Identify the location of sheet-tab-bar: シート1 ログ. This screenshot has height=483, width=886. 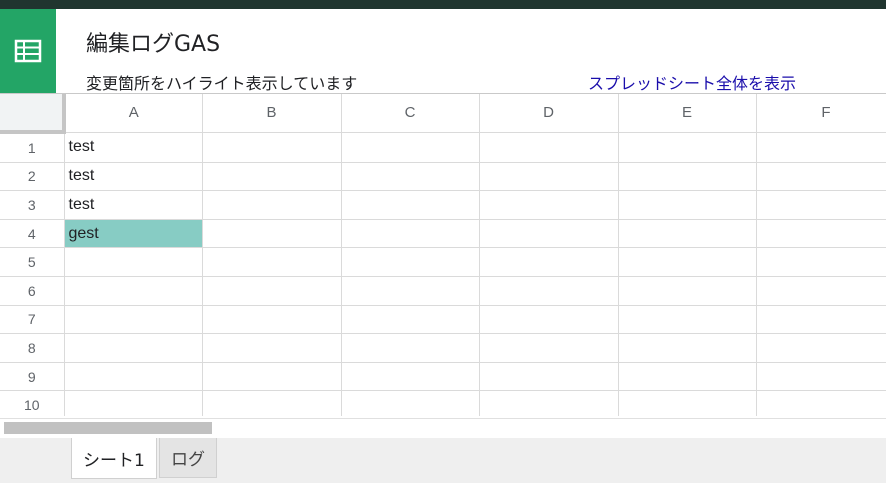
(443, 460).